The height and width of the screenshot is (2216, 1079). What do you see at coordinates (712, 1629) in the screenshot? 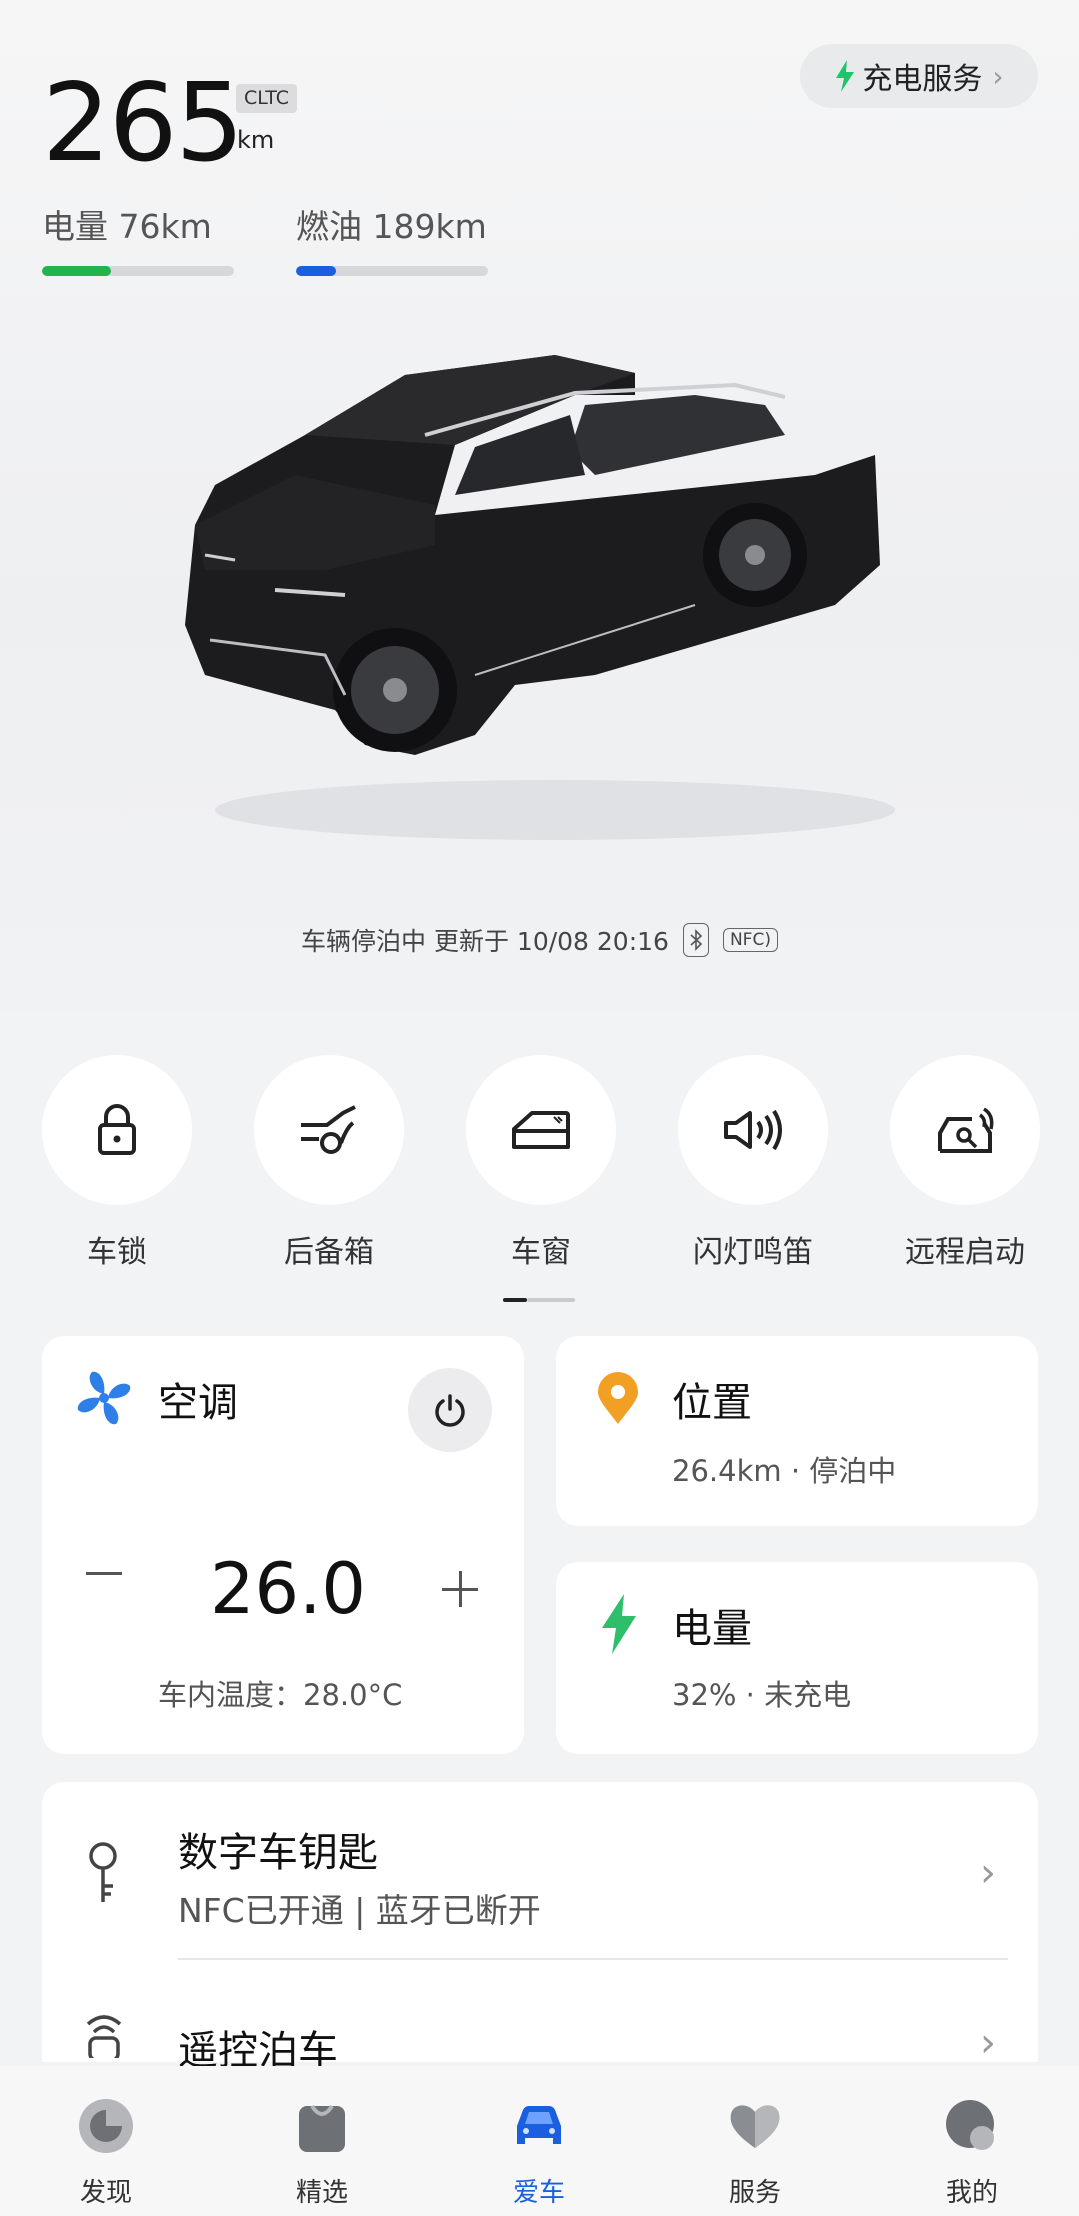
I see `battery-title: 电量` at bounding box center [712, 1629].